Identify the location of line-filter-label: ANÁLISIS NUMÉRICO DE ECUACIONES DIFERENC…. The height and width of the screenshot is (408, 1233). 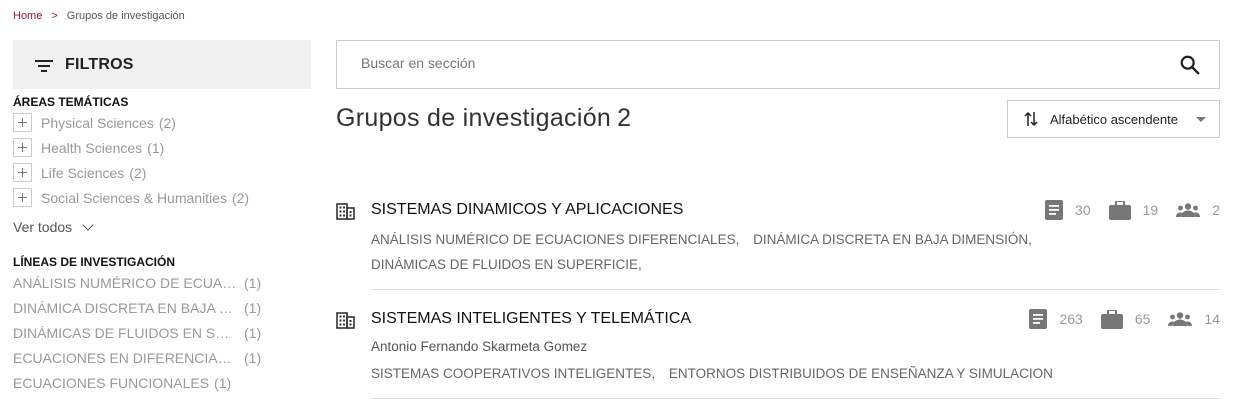
(126, 283).